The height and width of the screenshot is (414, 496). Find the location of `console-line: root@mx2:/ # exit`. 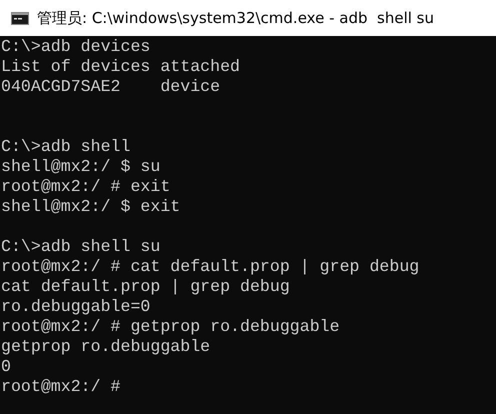

console-line: root@mx2:/ # exit is located at coordinates (85, 186).